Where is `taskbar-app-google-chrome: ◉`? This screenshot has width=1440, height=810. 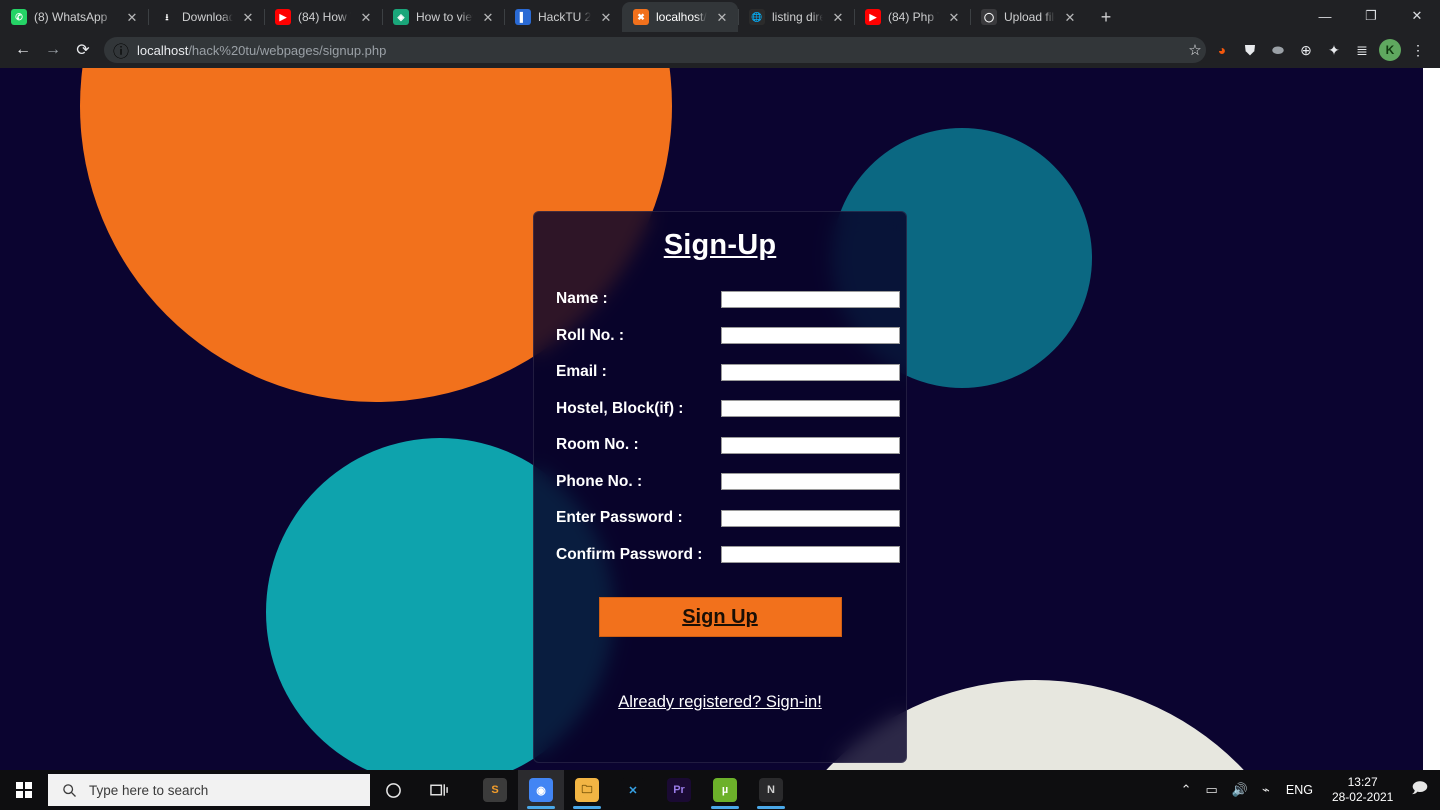 taskbar-app-google-chrome: ◉ is located at coordinates (541, 790).